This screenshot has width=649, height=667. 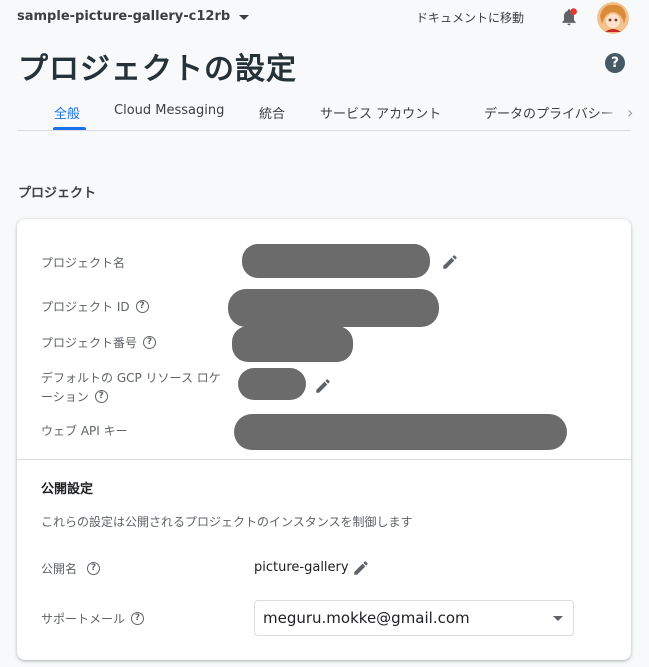 What do you see at coordinates (400, 432) in the screenshot?
I see `redacted-api-key` at bounding box center [400, 432].